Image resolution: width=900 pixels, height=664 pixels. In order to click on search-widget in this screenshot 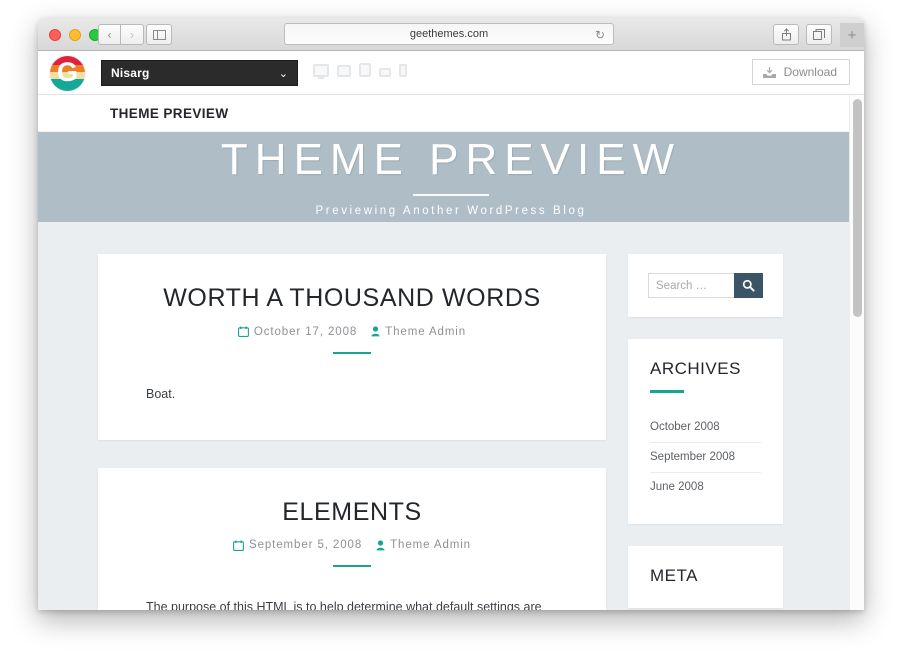, I will do `click(705, 285)`.